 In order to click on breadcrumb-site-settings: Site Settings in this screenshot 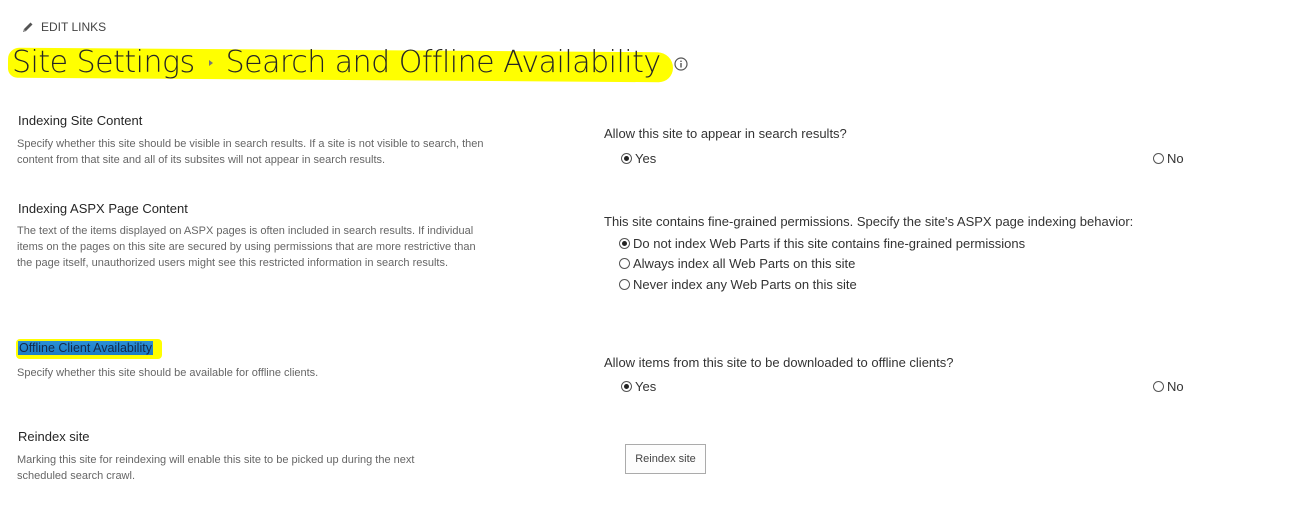, I will do `click(103, 62)`.